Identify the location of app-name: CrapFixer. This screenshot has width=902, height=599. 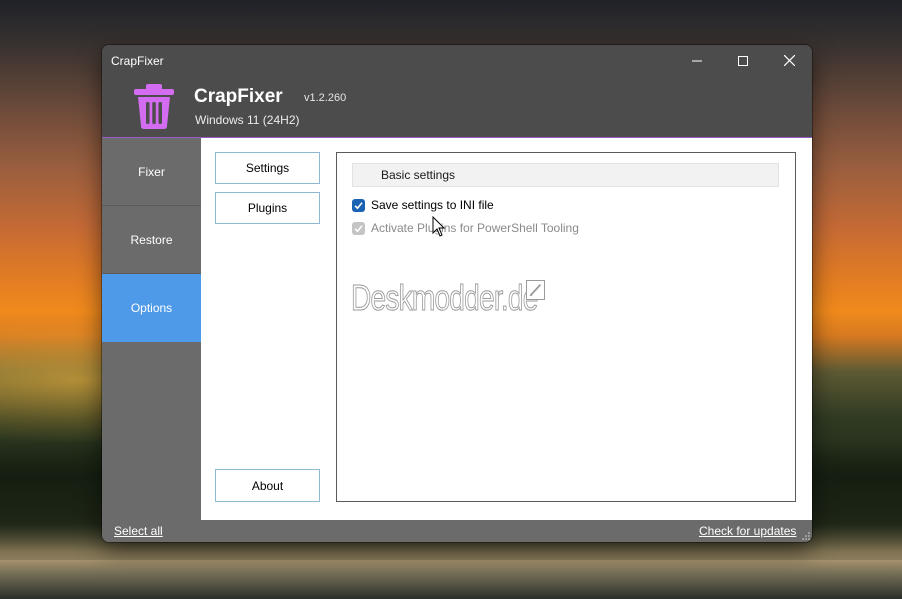
(238, 96).